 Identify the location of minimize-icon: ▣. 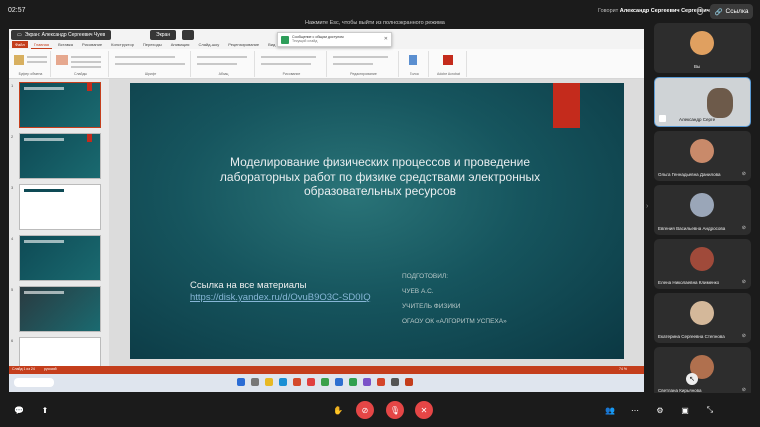
(685, 410).